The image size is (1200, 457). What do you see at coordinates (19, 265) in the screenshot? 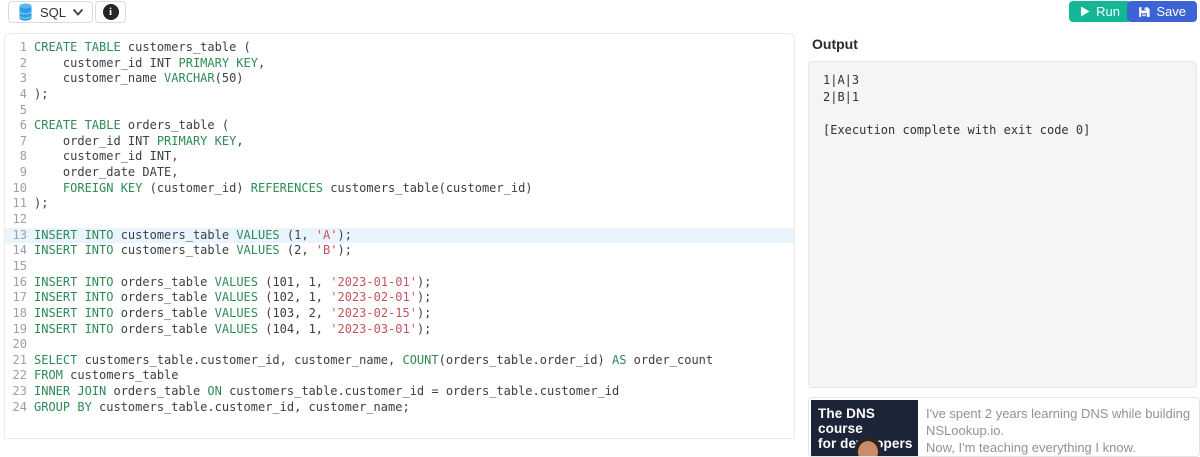
I see `line-number: 15` at bounding box center [19, 265].